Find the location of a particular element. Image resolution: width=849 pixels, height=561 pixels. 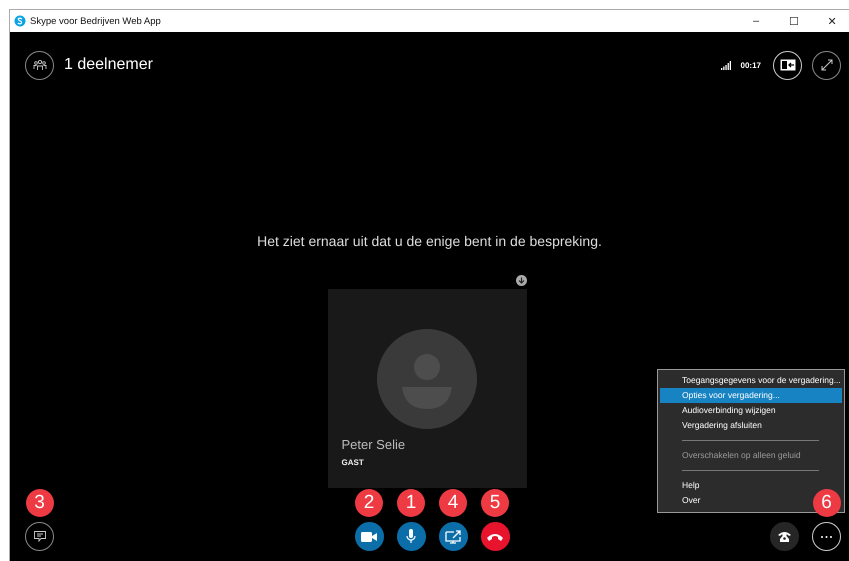

minimize-button: – is located at coordinates (756, 21).